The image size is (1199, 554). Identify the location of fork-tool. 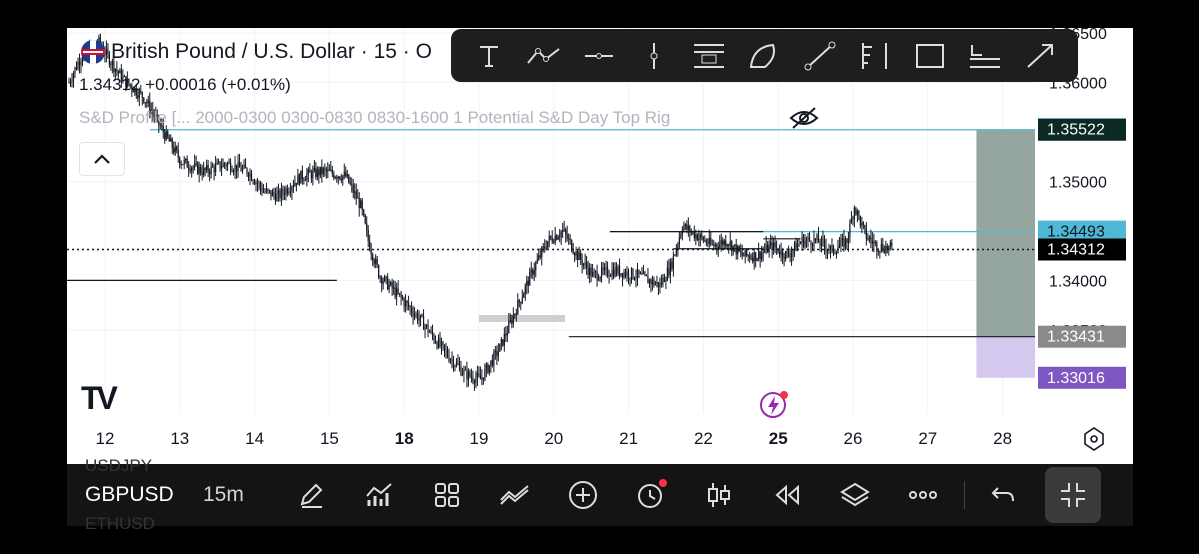
(875, 56).